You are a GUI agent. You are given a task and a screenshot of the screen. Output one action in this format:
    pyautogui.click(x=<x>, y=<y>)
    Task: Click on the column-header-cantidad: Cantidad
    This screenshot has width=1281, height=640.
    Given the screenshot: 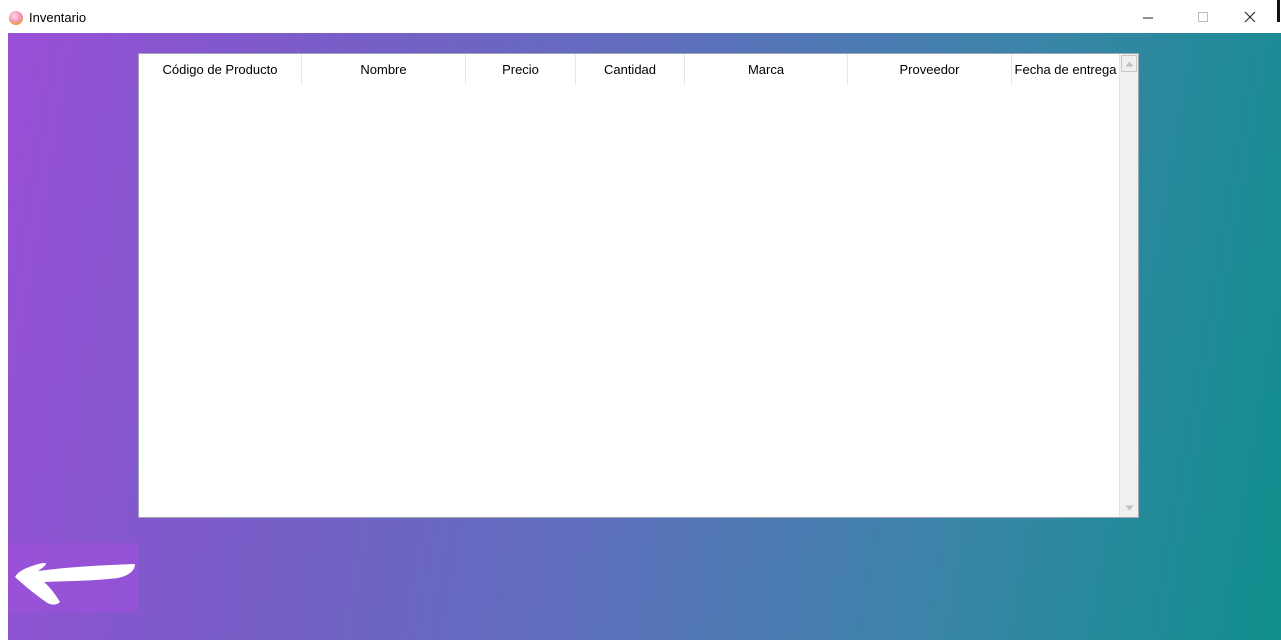 What is the action you would take?
    pyautogui.click(x=630, y=69)
    